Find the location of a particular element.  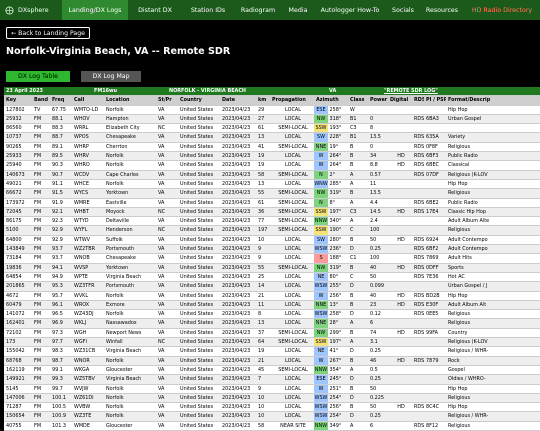

column-header-band: Band is located at coordinates (41, 100).